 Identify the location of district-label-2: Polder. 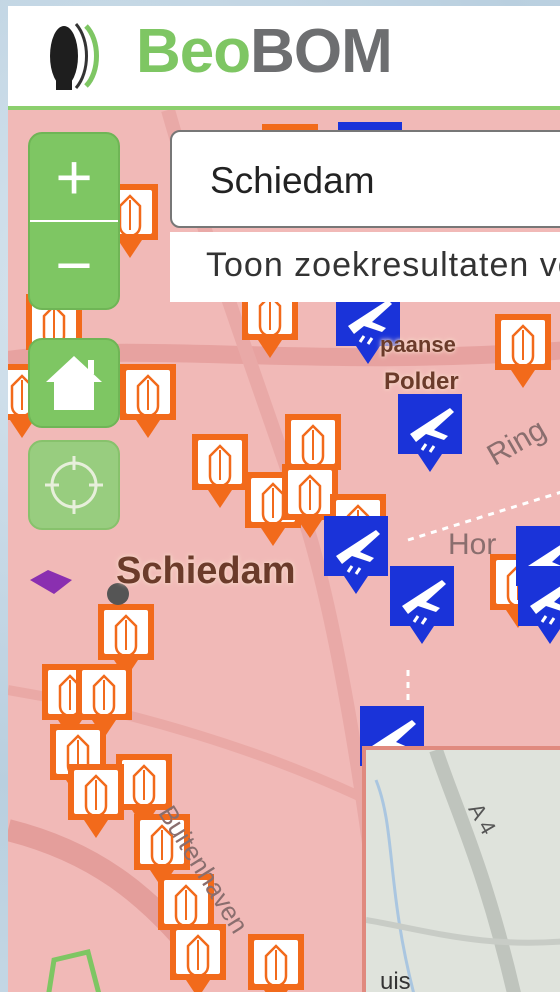
(421, 381).